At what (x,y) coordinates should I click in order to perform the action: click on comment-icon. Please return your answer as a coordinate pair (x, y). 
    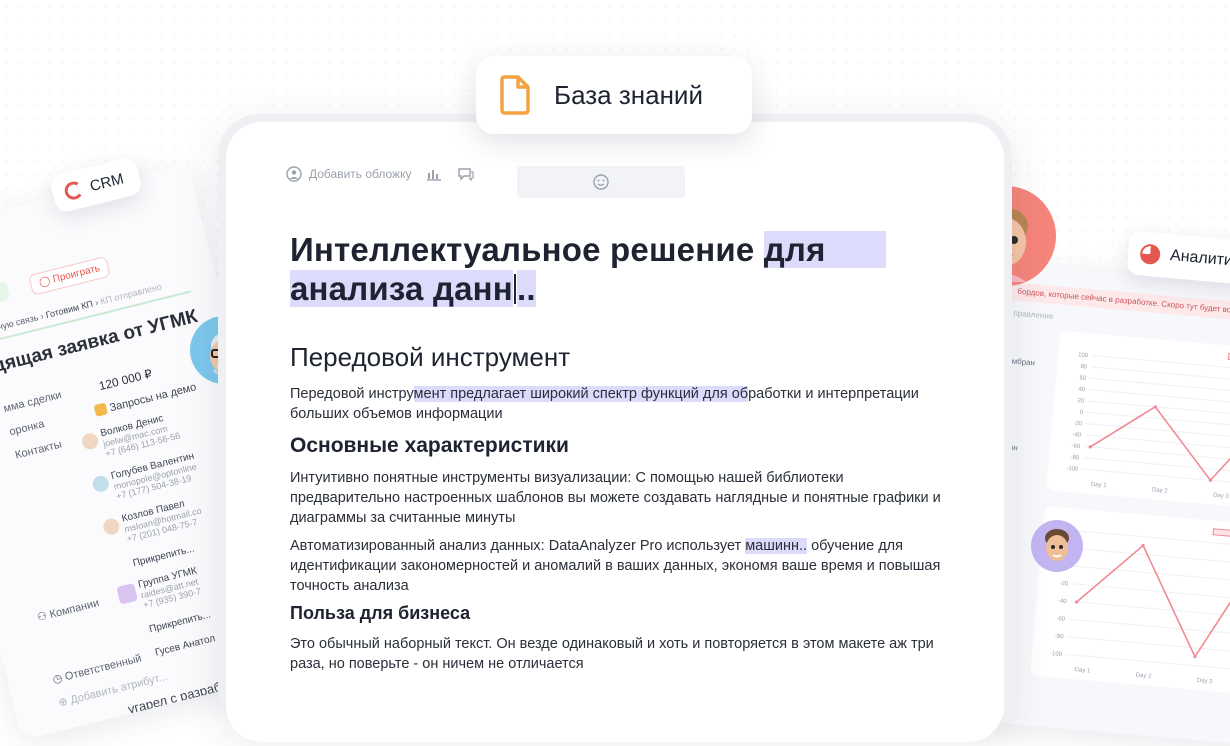
    Looking at the image, I should click on (466, 175).